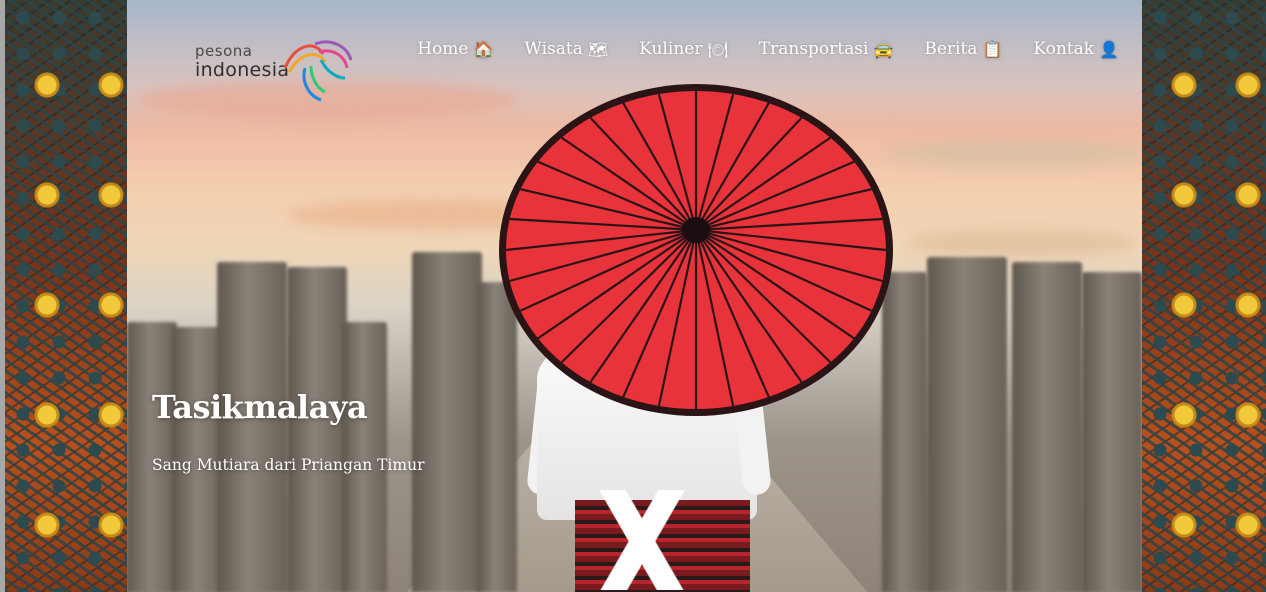 This screenshot has width=1266, height=592. I want to click on brand-logo: pesona indonesia, so click(277, 71).